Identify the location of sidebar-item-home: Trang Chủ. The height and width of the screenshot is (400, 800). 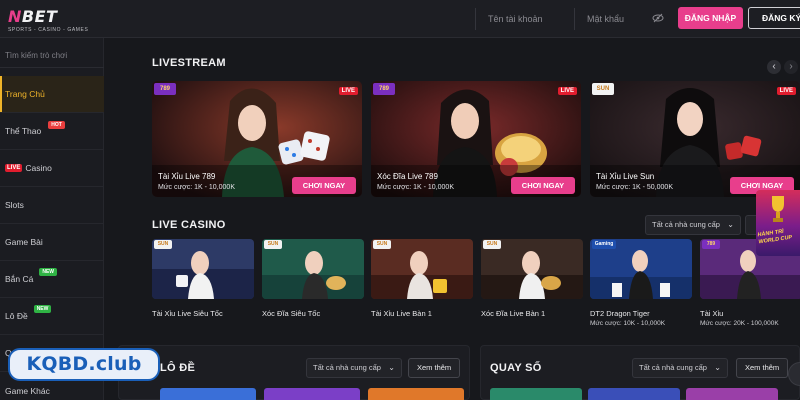
(52, 94).